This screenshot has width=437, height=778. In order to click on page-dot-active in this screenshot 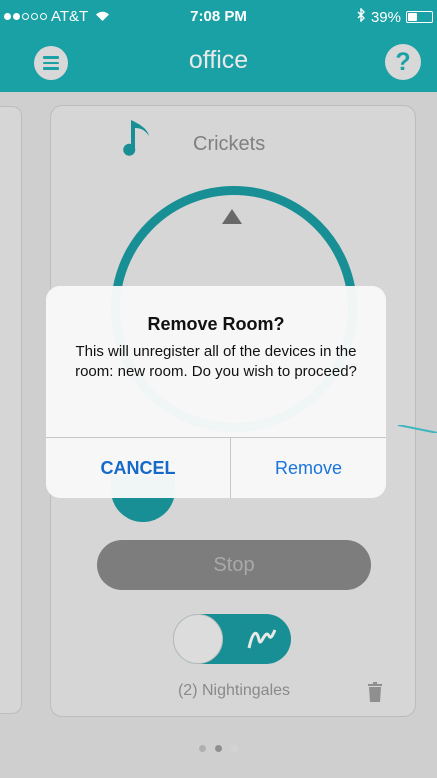, I will do `click(218, 748)`.